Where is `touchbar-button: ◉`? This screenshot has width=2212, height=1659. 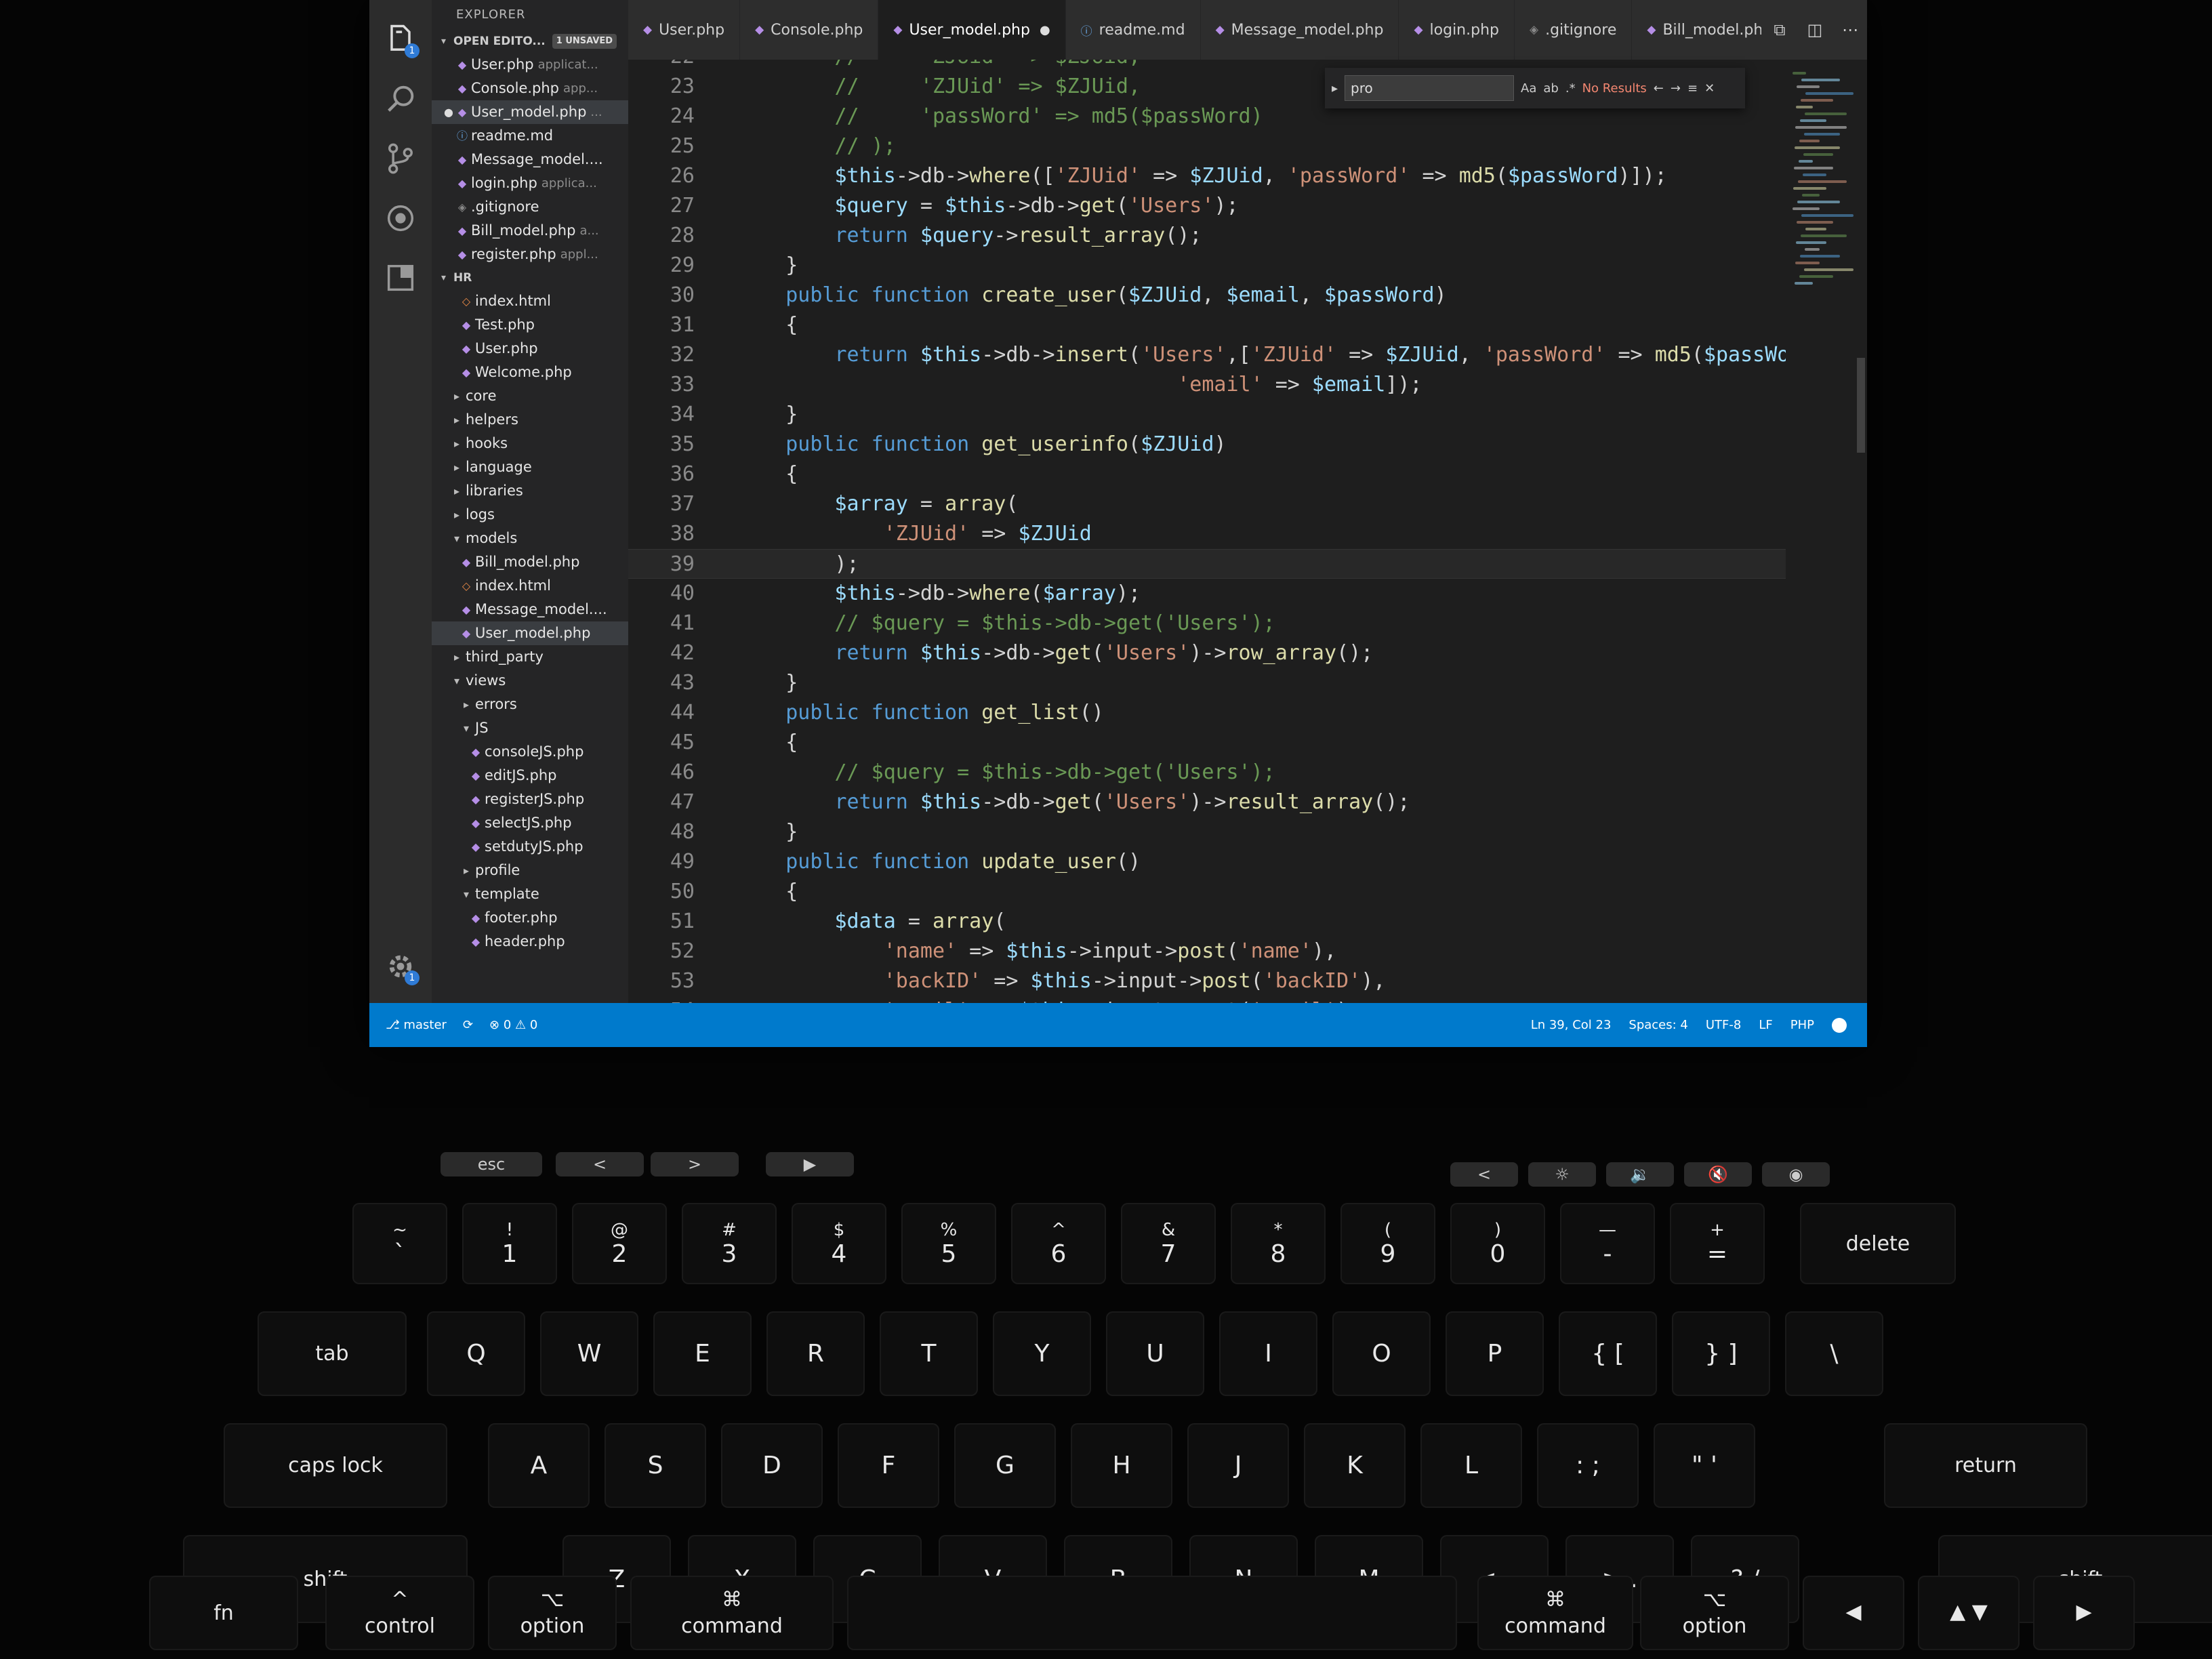 touchbar-button: ◉ is located at coordinates (1796, 1175).